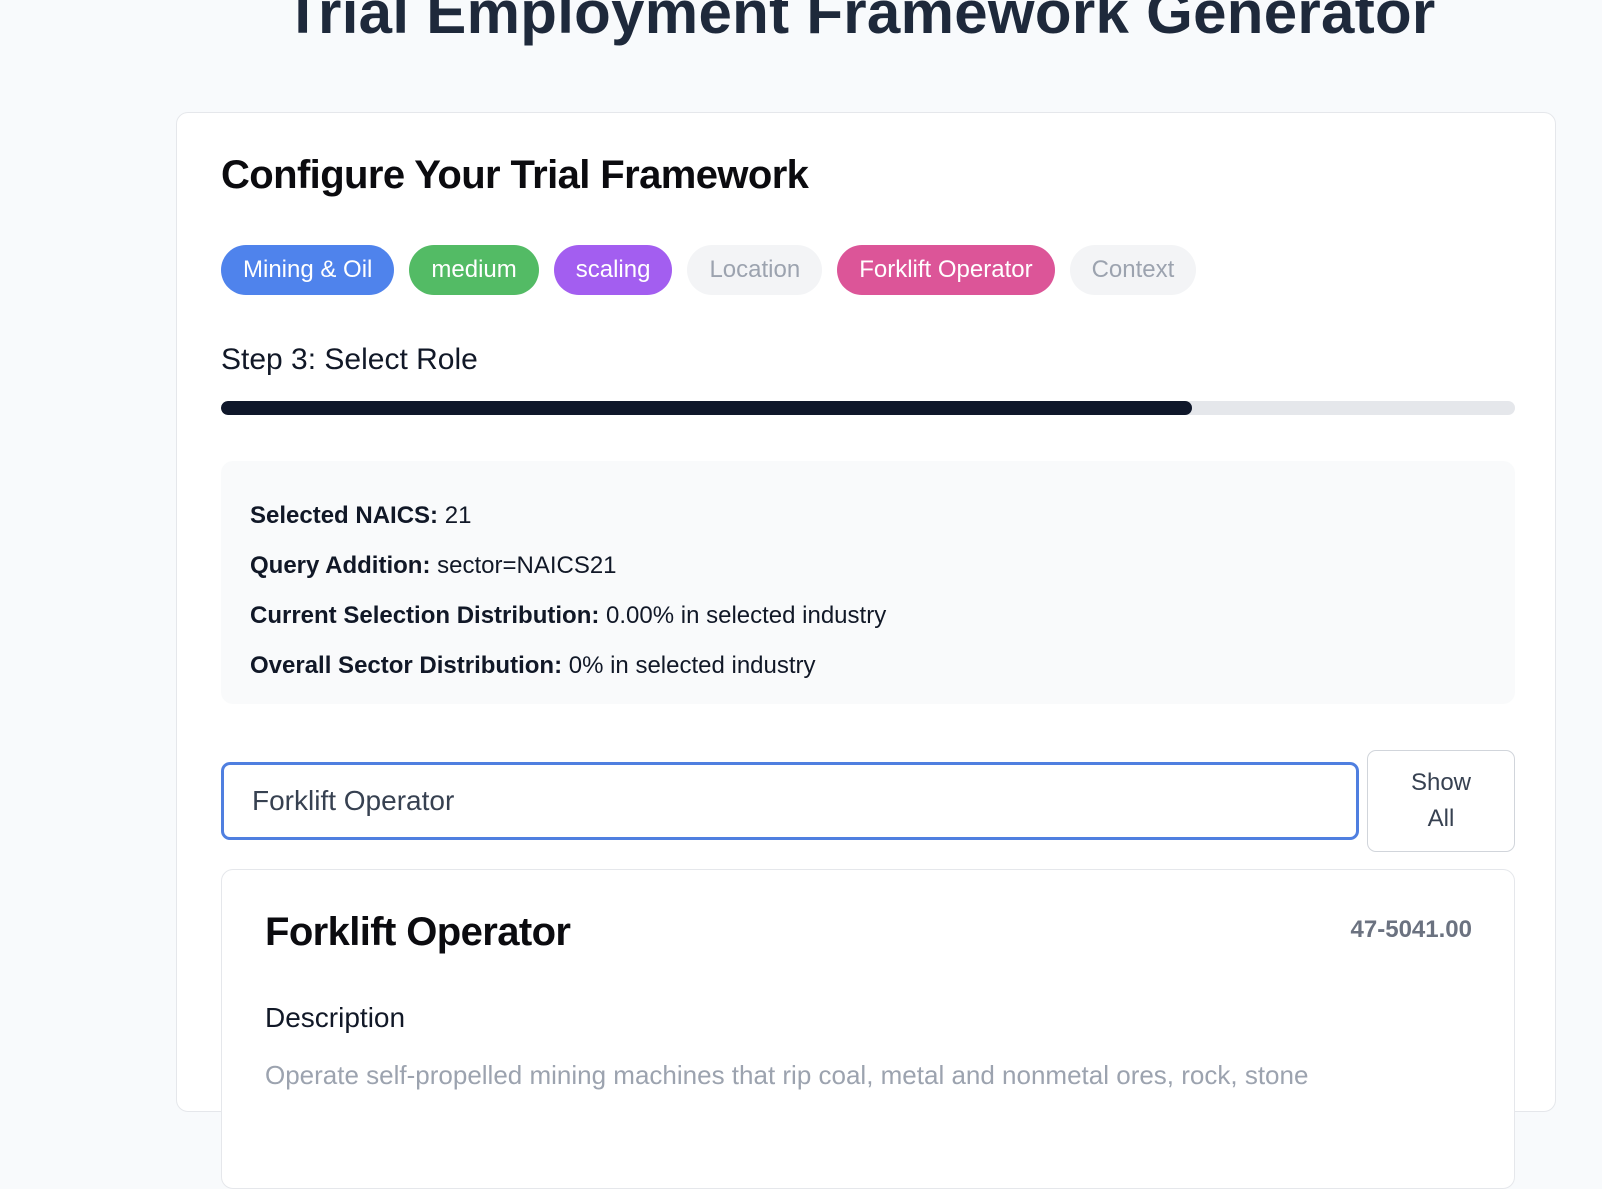 The width and height of the screenshot is (1602, 1189). What do you see at coordinates (692, 665) in the screenshot?
I see `overall-distribution-value: 0% in selected industry` at bounding box center [692, 665].